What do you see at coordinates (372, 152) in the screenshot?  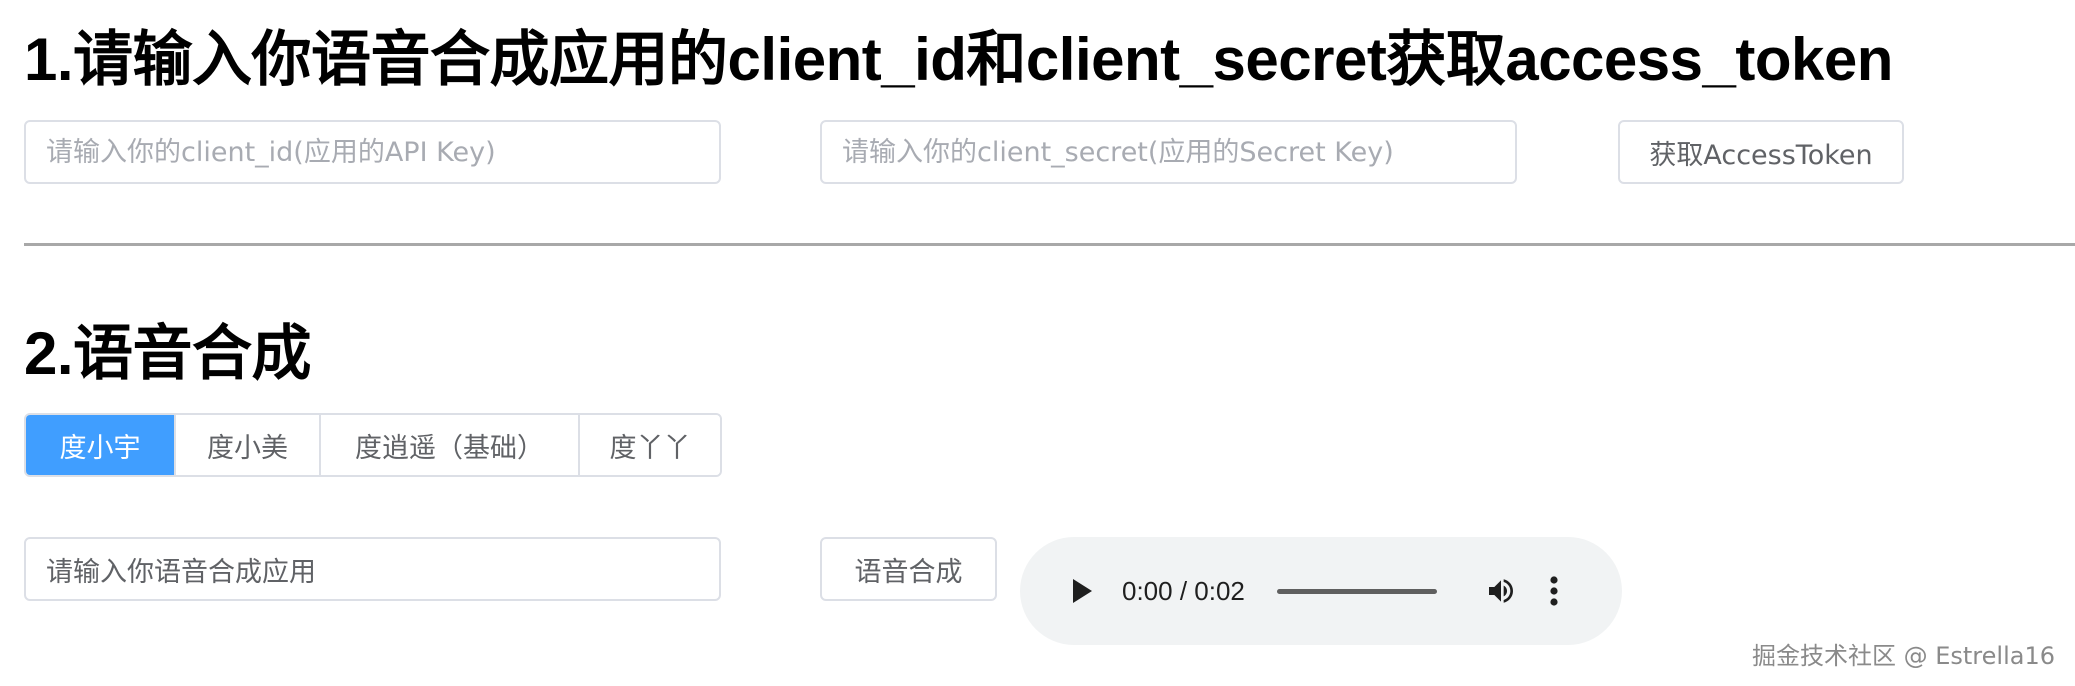 I see `client-id-input` at bounding box center [372, 152].